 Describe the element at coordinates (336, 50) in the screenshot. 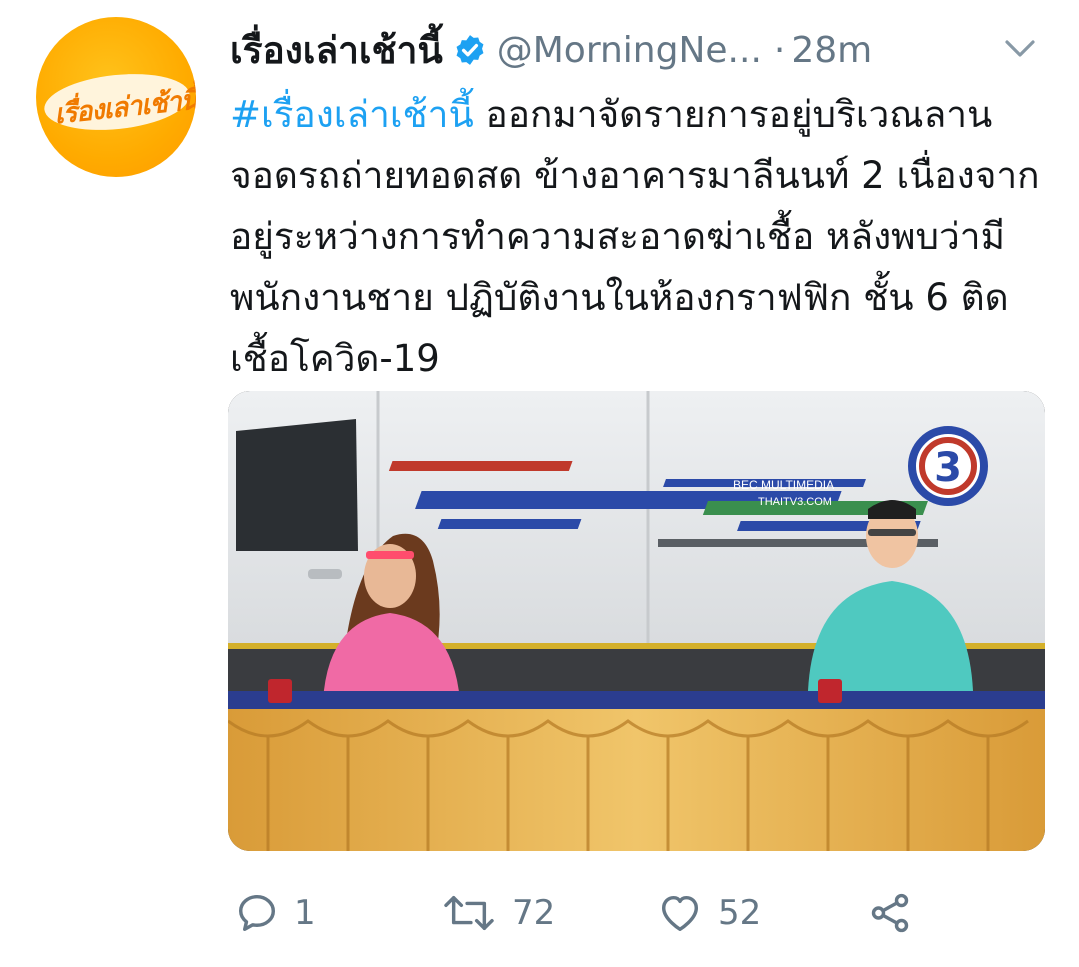

I see `display-name: เรื่องเล่าเช้านี้` at that location.